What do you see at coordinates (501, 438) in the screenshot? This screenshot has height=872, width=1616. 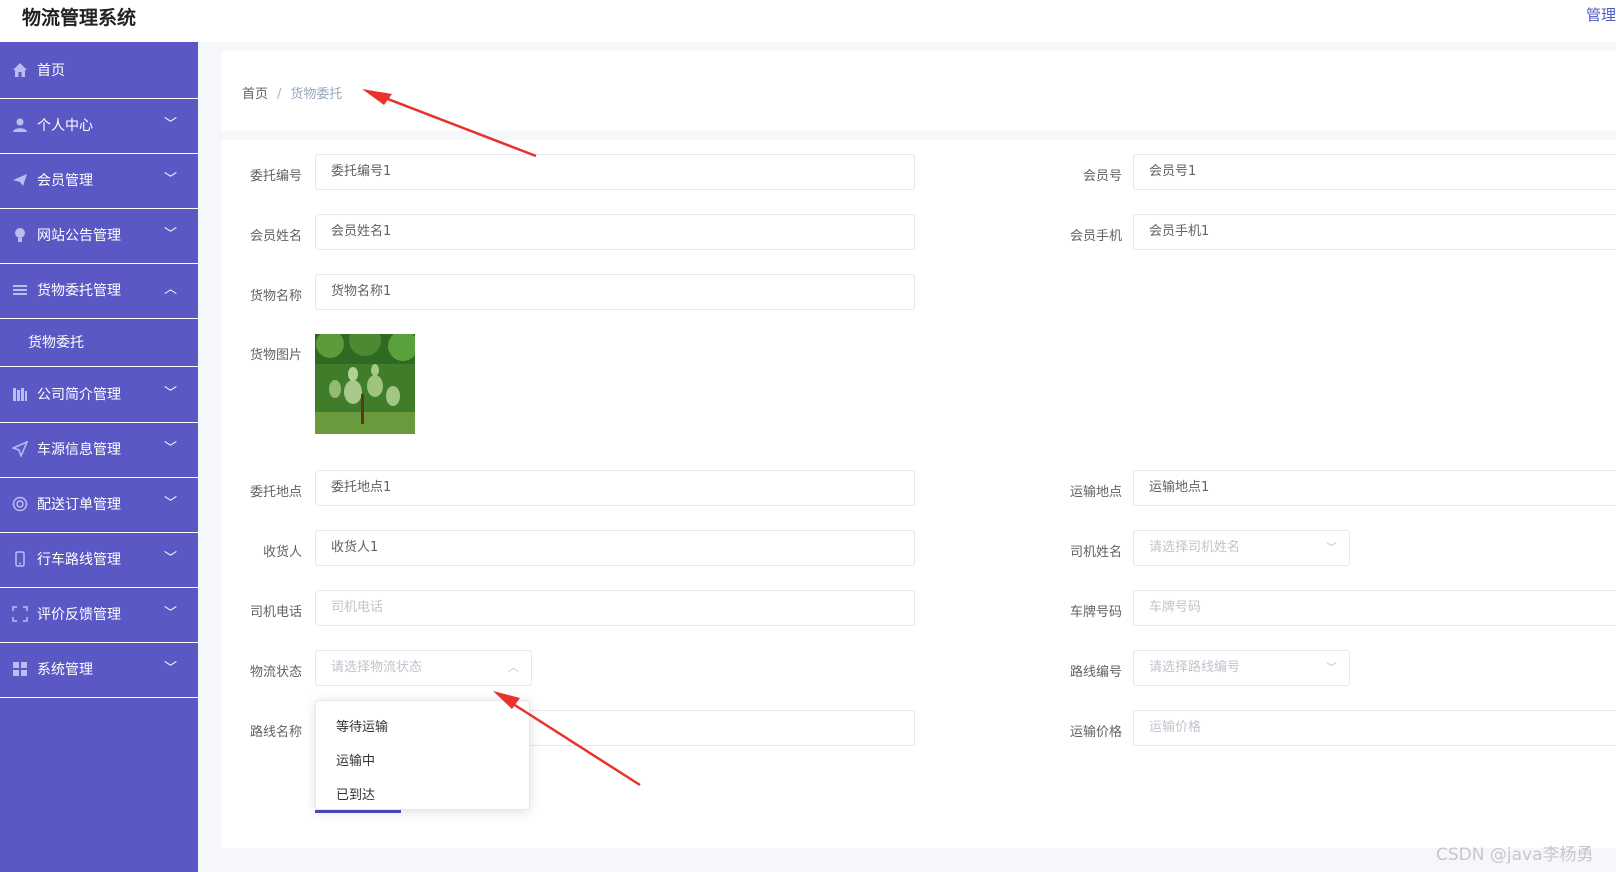 I see `annotation-arrows` at bounding box center [501, 438].